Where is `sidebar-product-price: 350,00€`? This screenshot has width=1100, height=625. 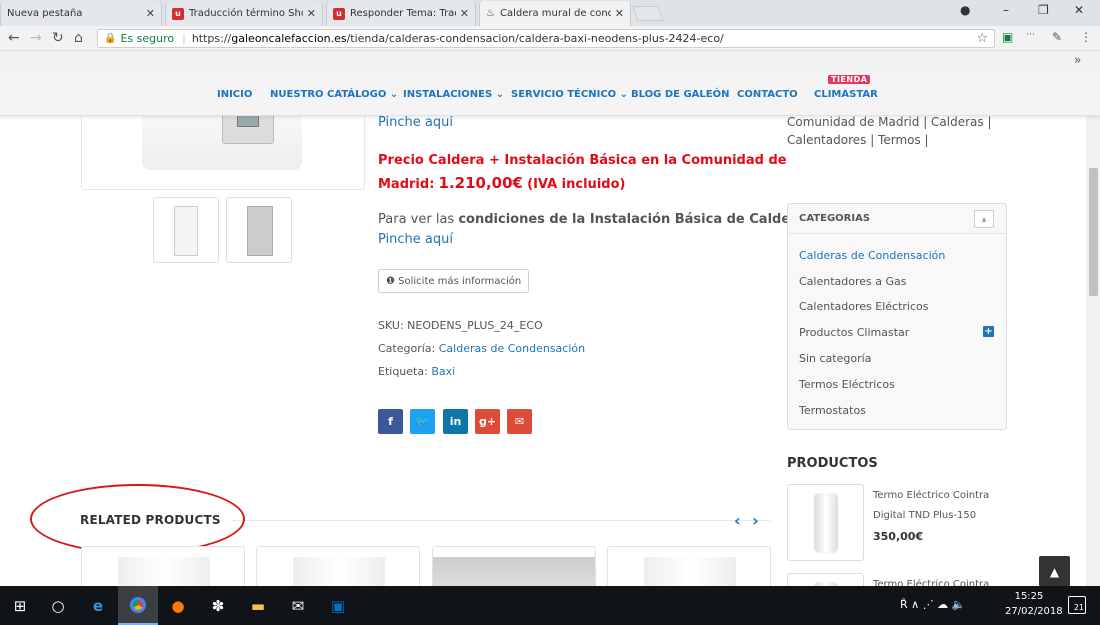 sidebar-product-price: 350,00€ is located at coordinates (898, 536).